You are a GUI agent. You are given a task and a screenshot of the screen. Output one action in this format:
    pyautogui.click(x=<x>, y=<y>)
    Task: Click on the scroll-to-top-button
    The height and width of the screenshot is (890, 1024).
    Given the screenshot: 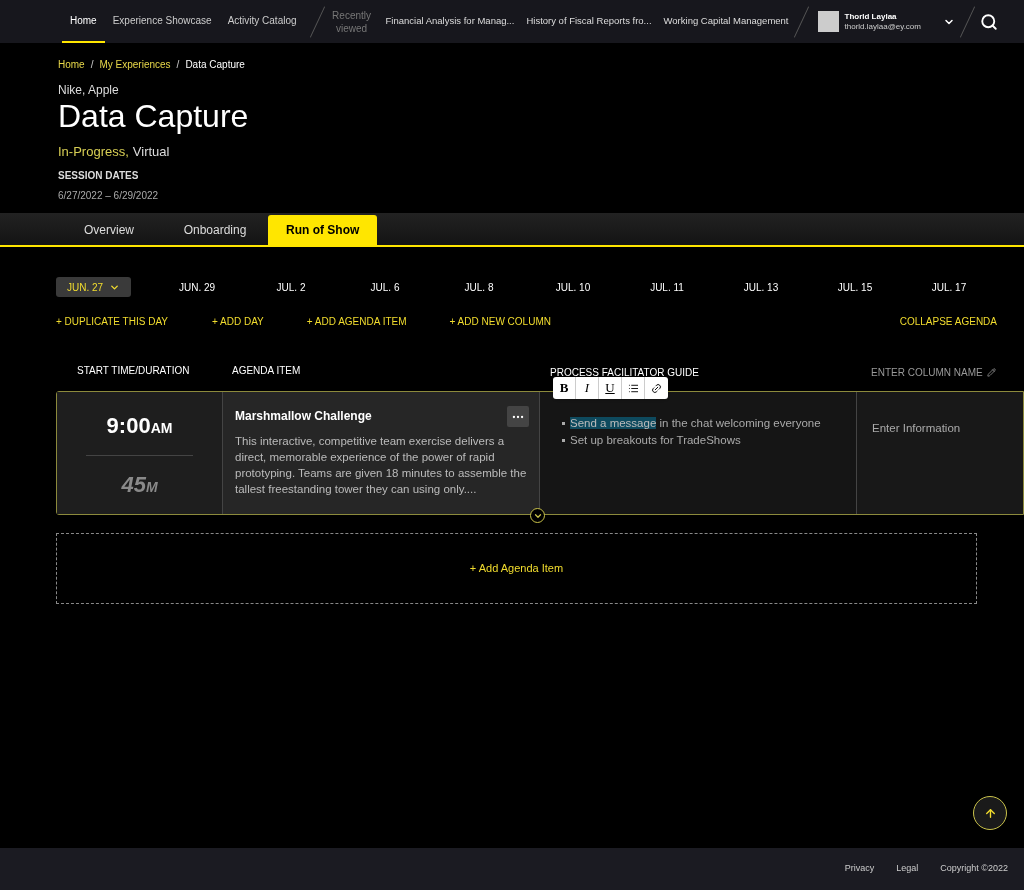 What is the action you would take?
    pyautogui.click(x=990, y=813)
    